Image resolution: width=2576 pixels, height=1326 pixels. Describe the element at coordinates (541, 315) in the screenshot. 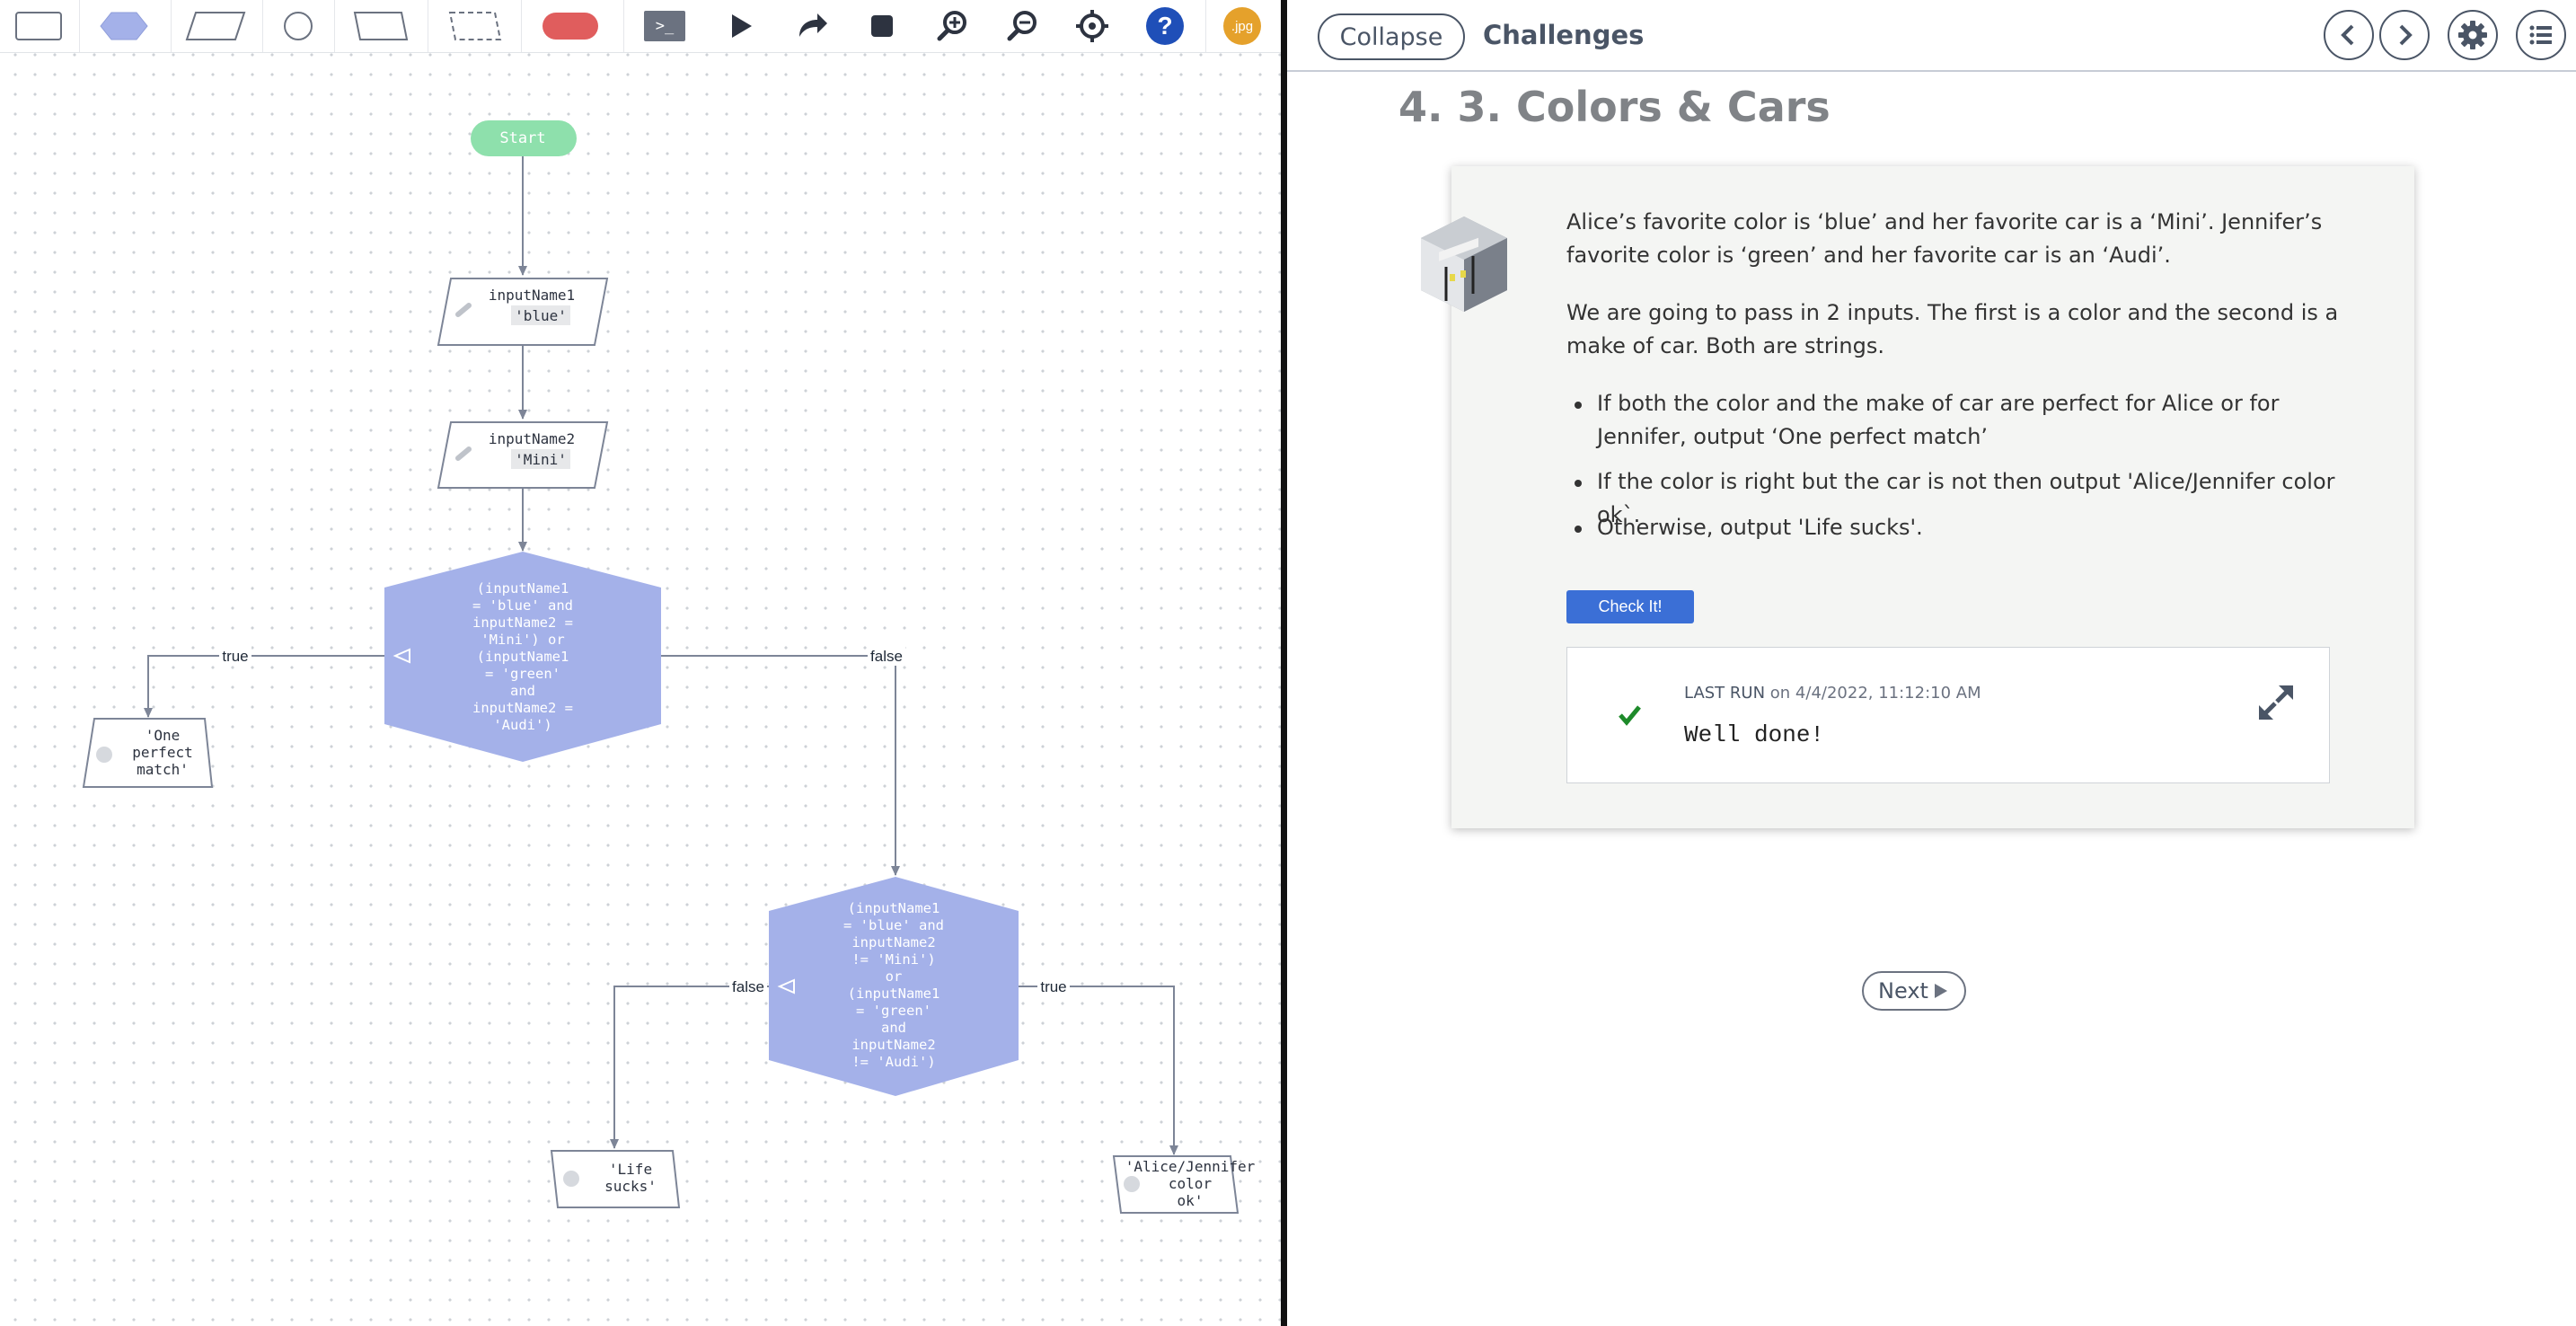

I see `input1-value: 'blue'` at that location.